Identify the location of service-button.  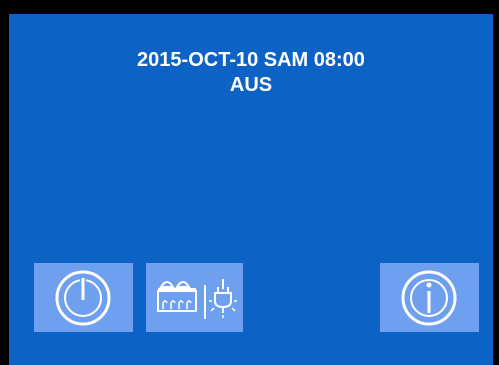
(194, 297).